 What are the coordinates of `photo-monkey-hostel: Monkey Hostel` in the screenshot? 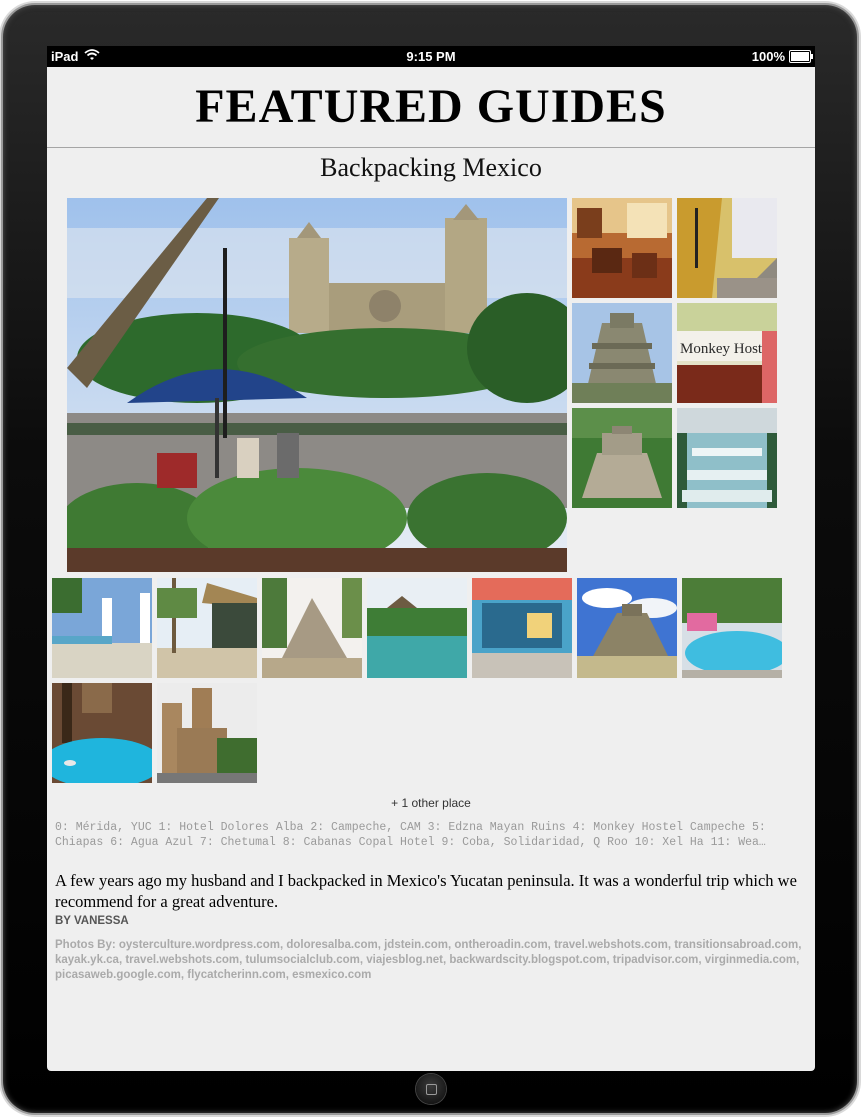 It's located at (727, 353).